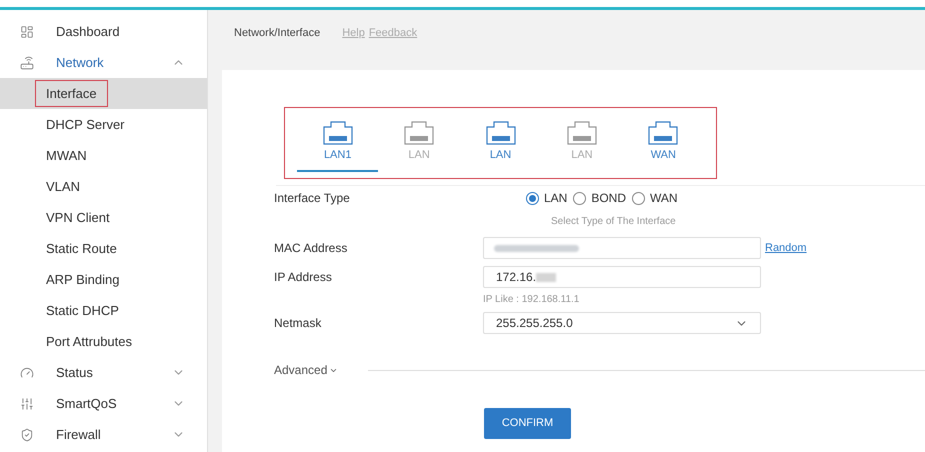  I want to click on port-tab: WAN, so click(663, 143).